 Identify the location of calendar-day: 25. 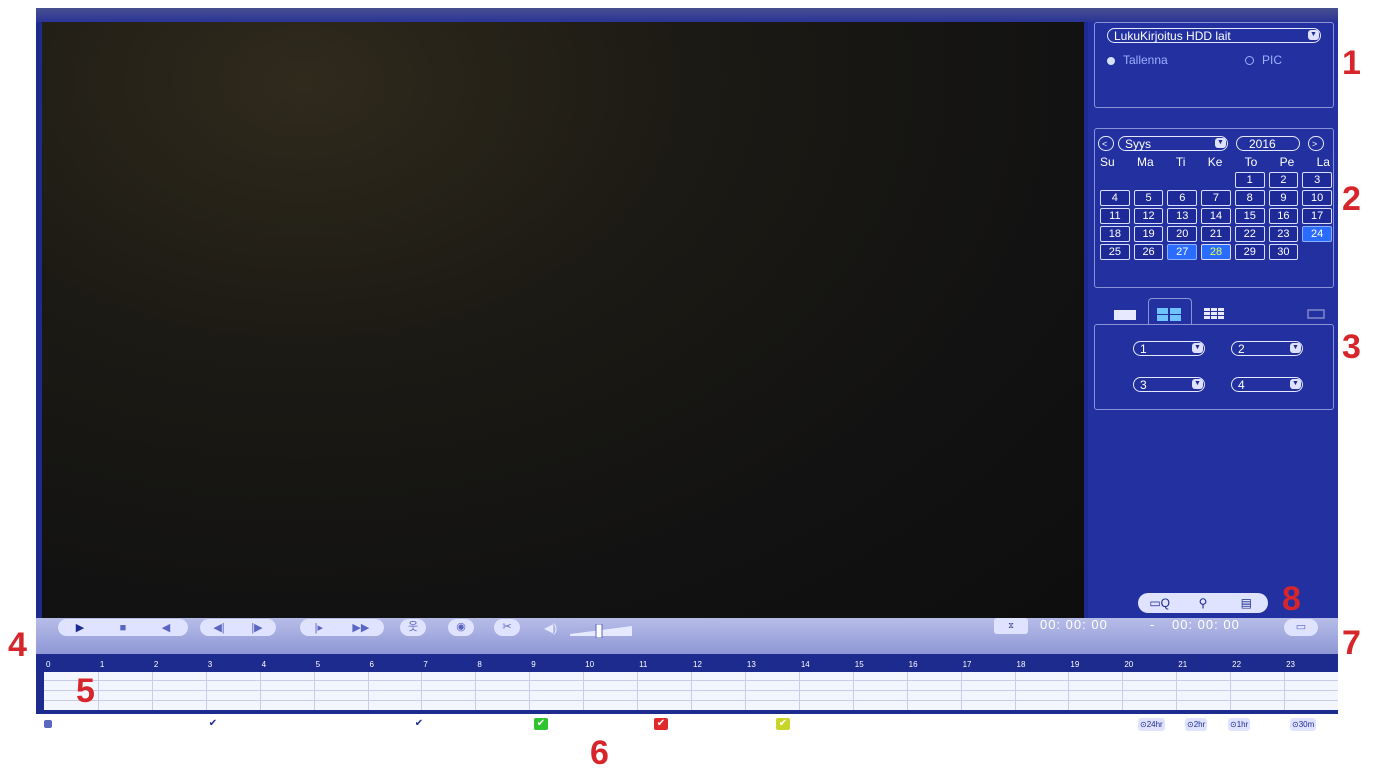
(1115, 252).